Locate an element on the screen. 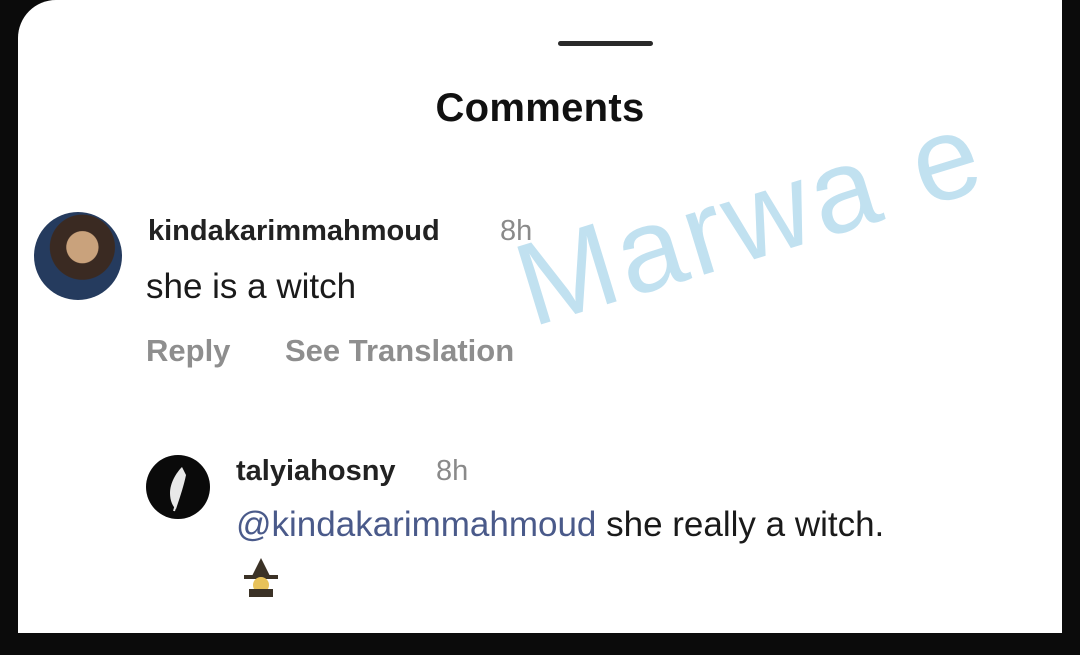  comment-username: talyiahosny is located at coordinates (316, 471).